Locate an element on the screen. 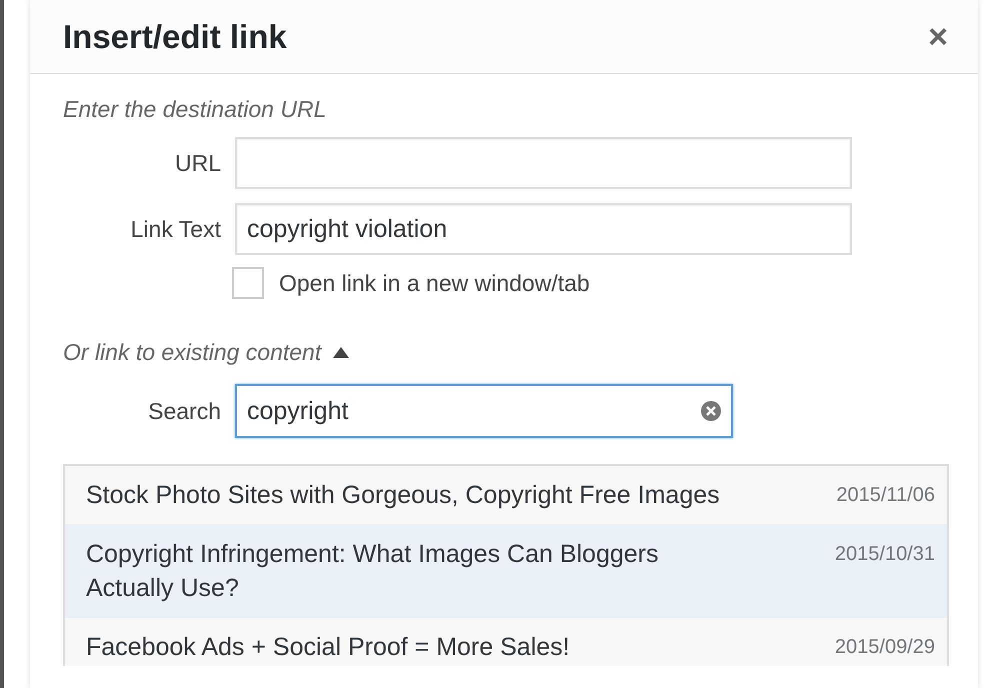 Image resolution: width=996 pixels, height=688 pixels. text-field is located at coordinates (543, 163).